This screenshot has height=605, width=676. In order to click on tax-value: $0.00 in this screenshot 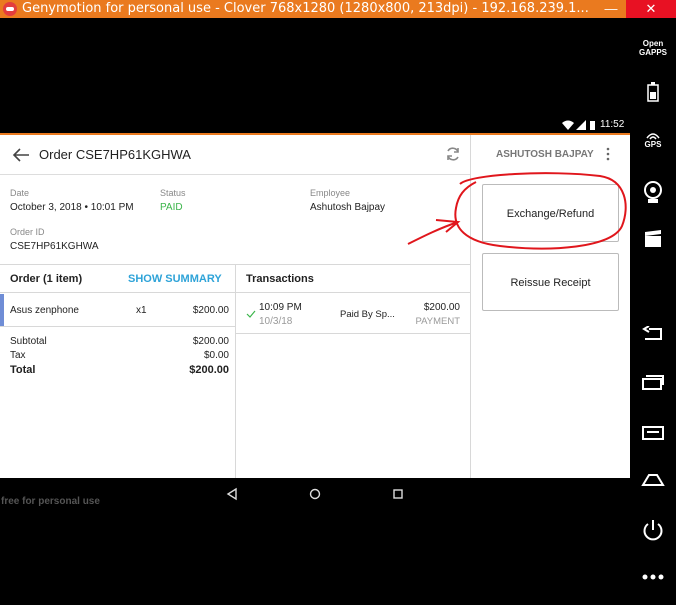, I will do `click(216, 355)`.